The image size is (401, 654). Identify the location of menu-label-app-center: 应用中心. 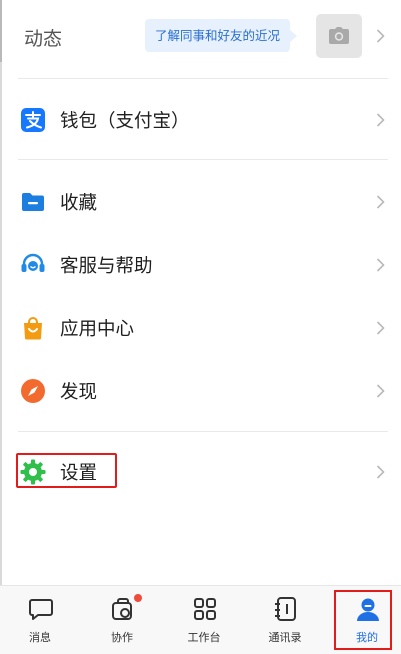
(97, 329).